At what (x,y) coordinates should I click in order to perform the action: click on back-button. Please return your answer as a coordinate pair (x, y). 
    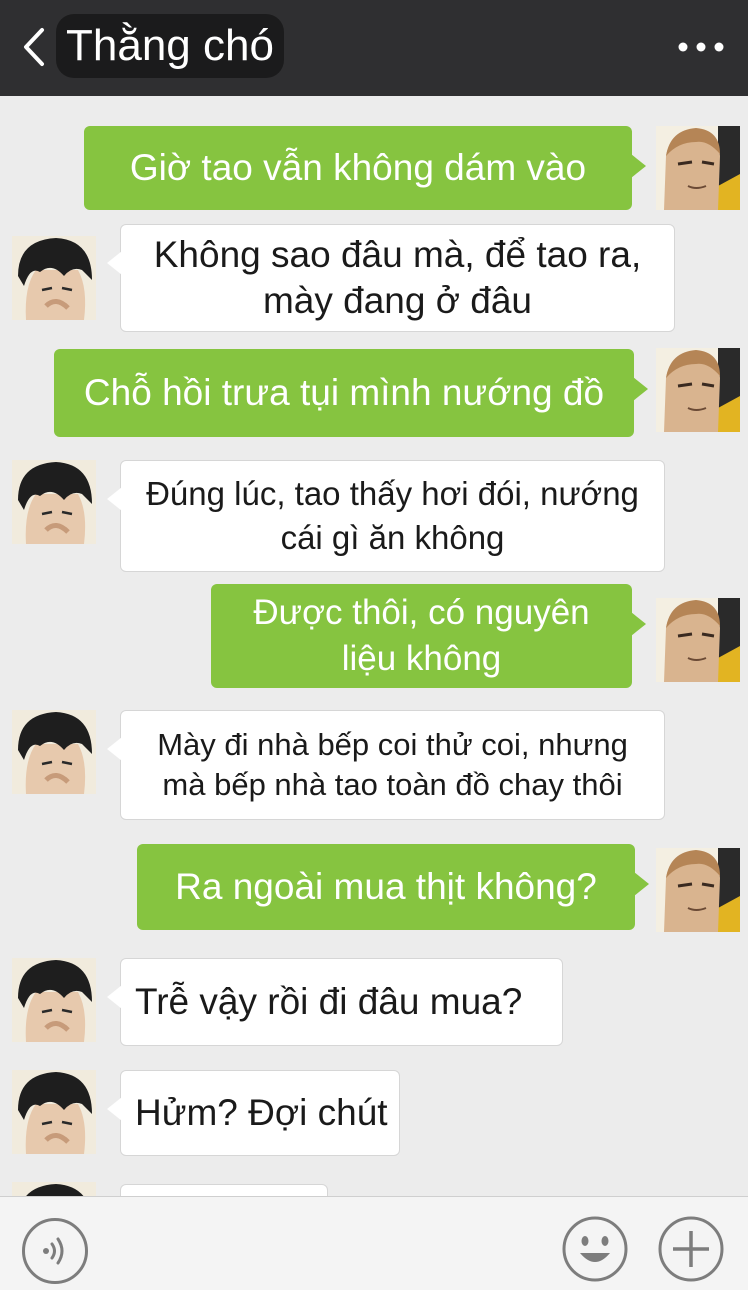
    Looking at the image, I should click on (35, 47).